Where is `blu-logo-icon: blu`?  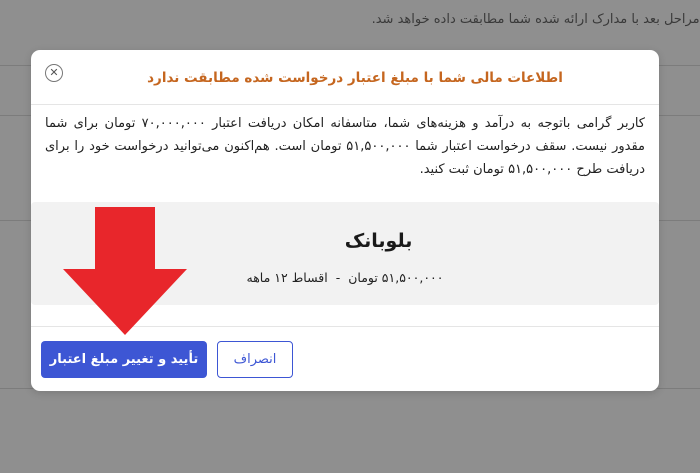
blu-logo-icon: blu is located at coordinates (295, 241).